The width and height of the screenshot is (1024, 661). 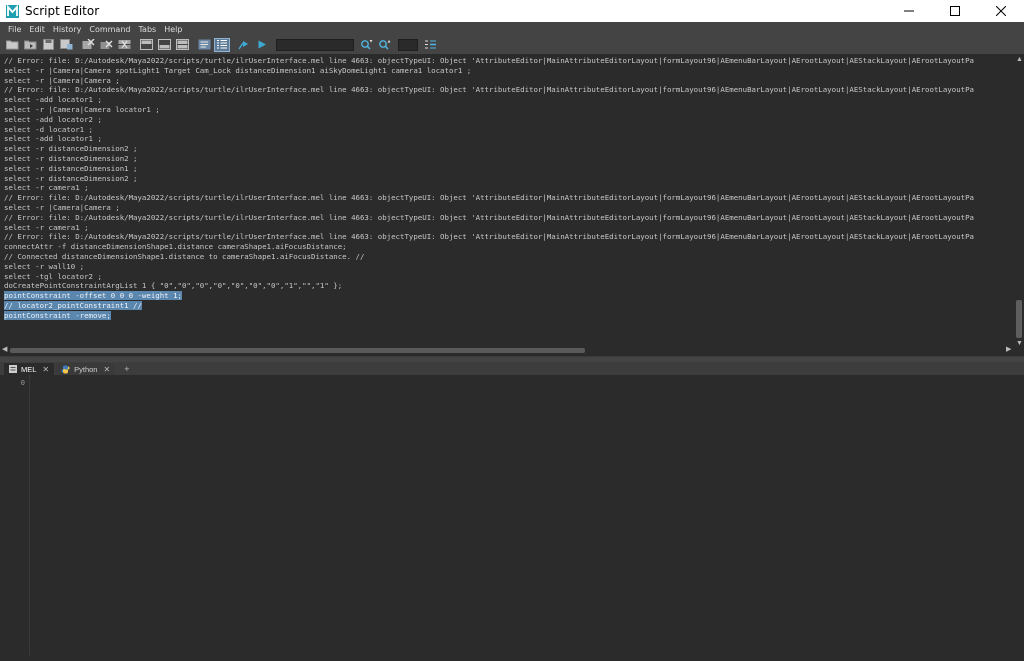 I want to click on show-line-numbers-button, so click(x=222, y=44).